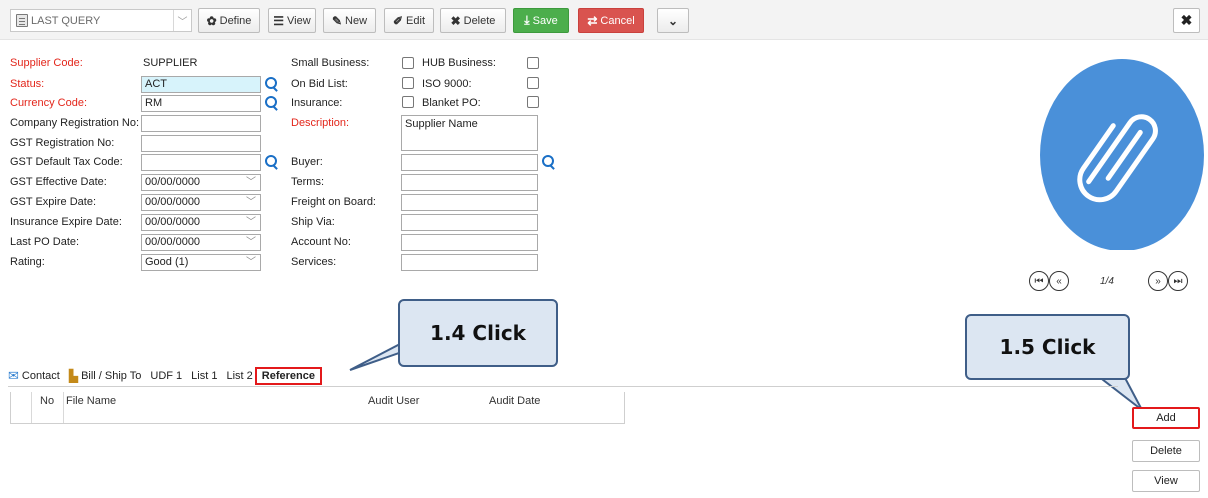 The height and width of the screenshot is (498, 1208). What do you see at coordinates (45, 242) in the screenshot?
I see `last-po-date-label: Last PO Date:` at bounding box center [45, 242].